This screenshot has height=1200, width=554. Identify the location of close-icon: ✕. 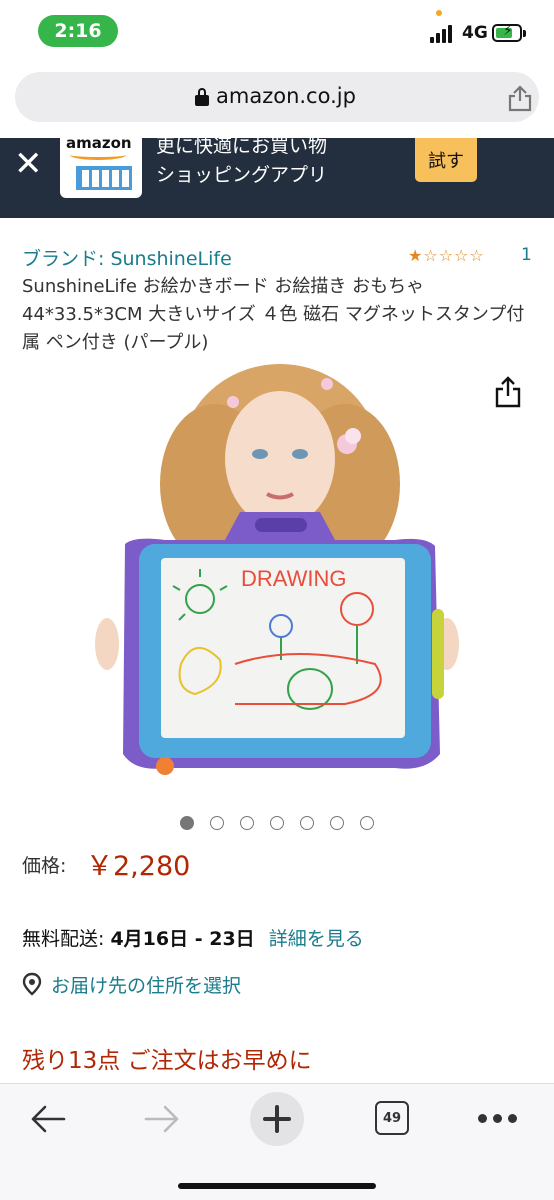
(28, 164).